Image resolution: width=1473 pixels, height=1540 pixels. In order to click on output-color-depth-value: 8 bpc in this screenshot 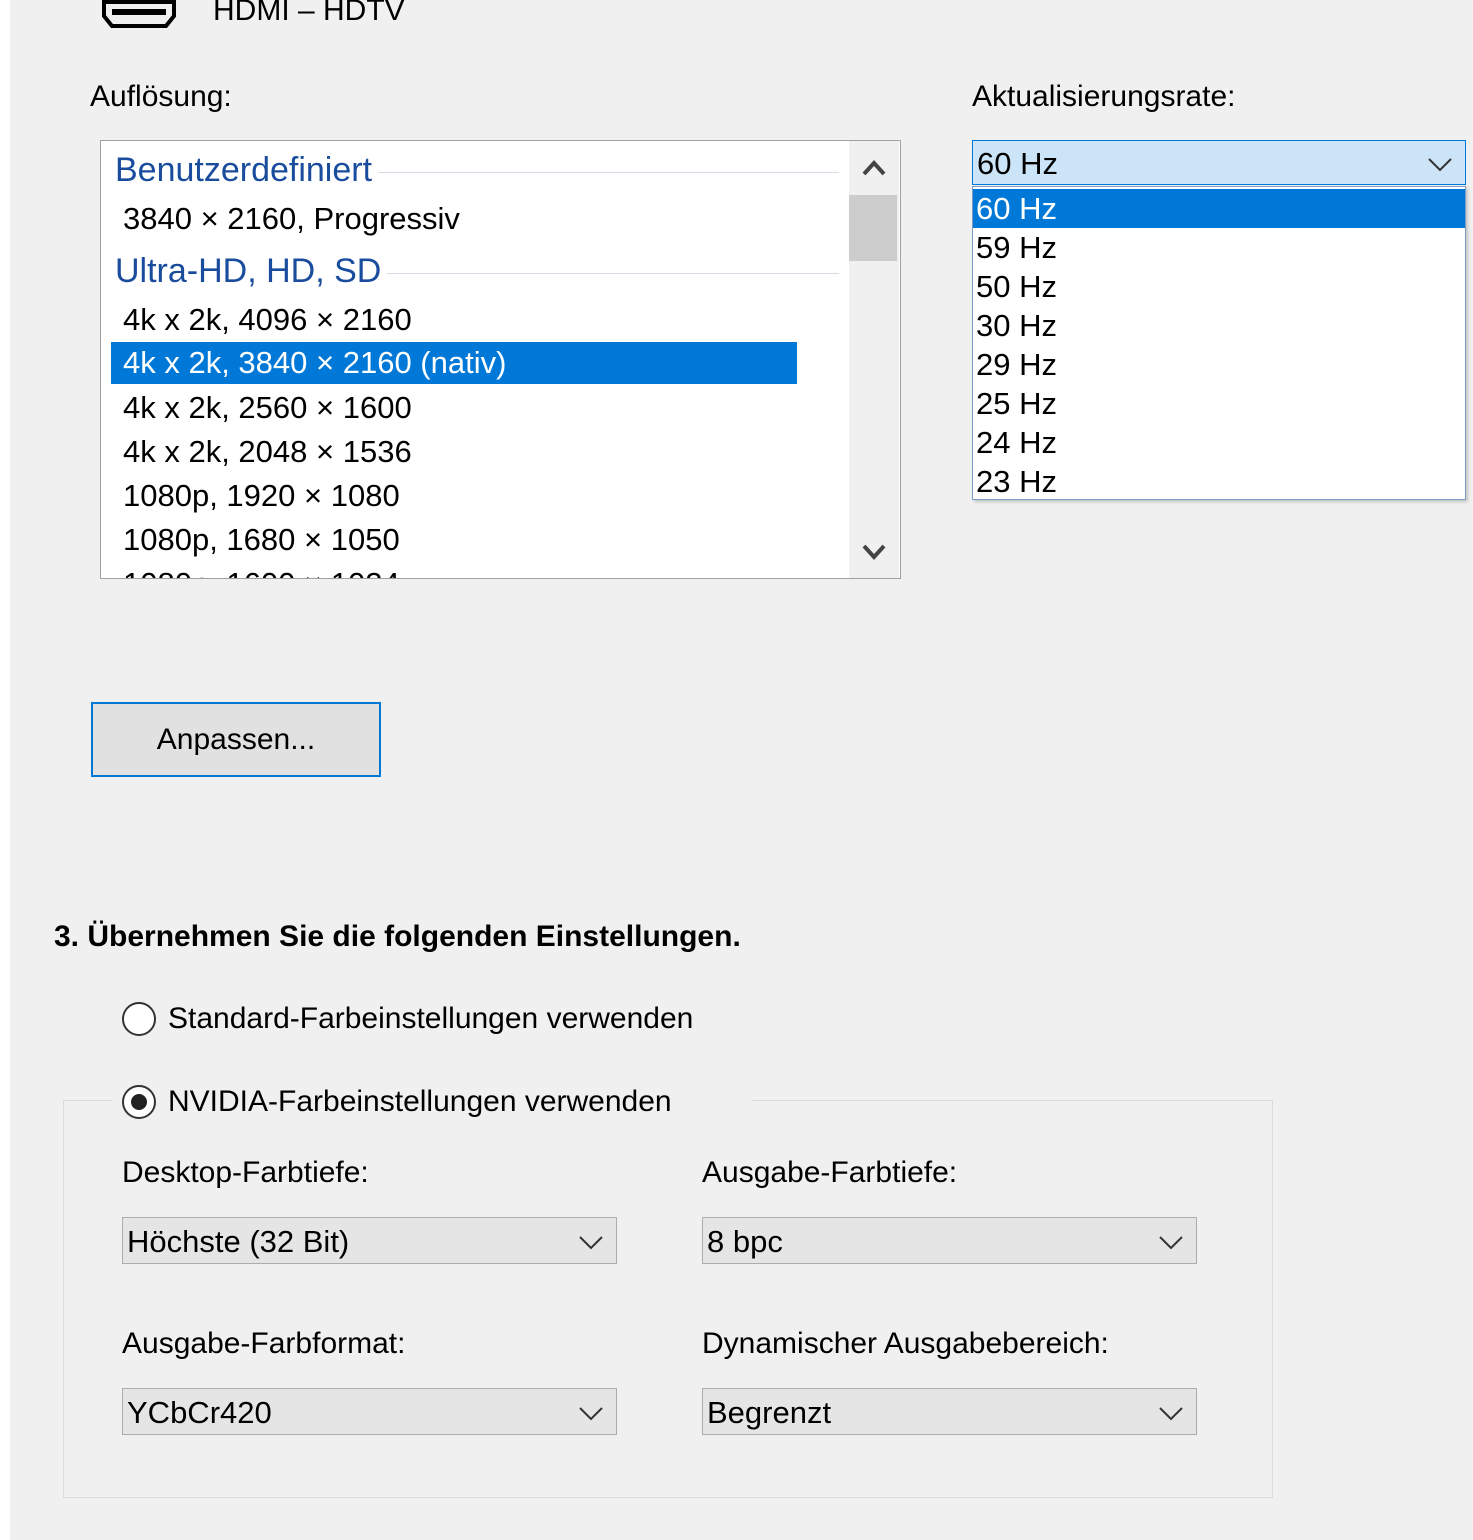, I will do `click(745, 1241)`.